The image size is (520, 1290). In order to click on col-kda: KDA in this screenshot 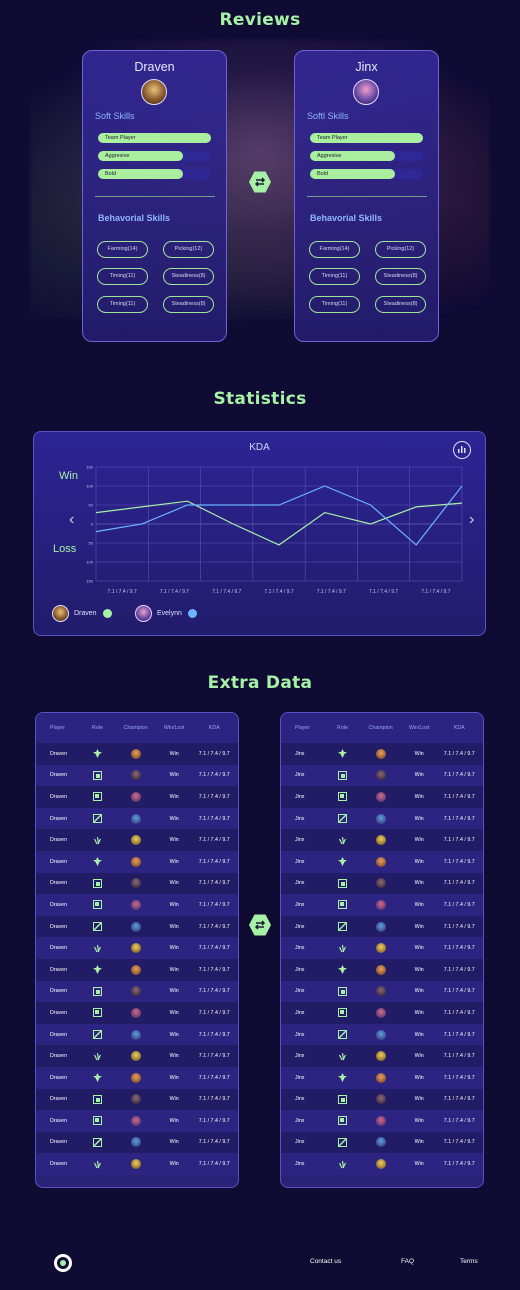, I will do `click(214, 728)`.